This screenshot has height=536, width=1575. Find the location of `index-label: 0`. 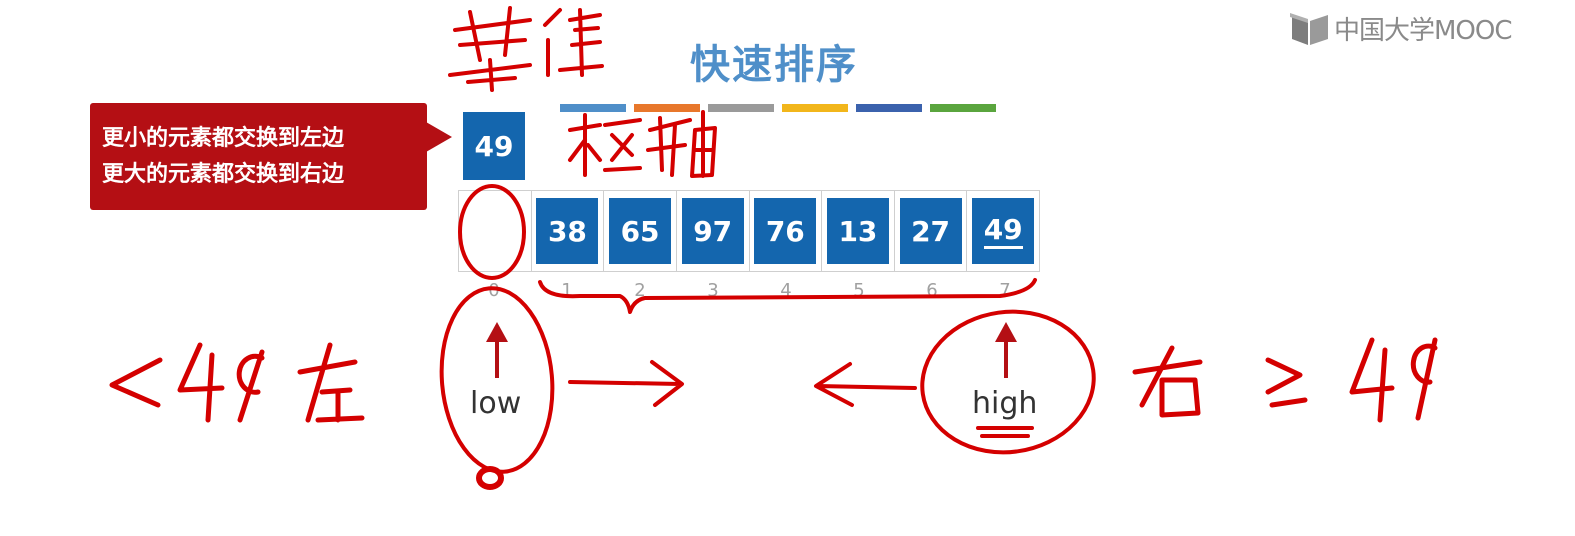

index-label: 0 is located at coordinates (494, 290).